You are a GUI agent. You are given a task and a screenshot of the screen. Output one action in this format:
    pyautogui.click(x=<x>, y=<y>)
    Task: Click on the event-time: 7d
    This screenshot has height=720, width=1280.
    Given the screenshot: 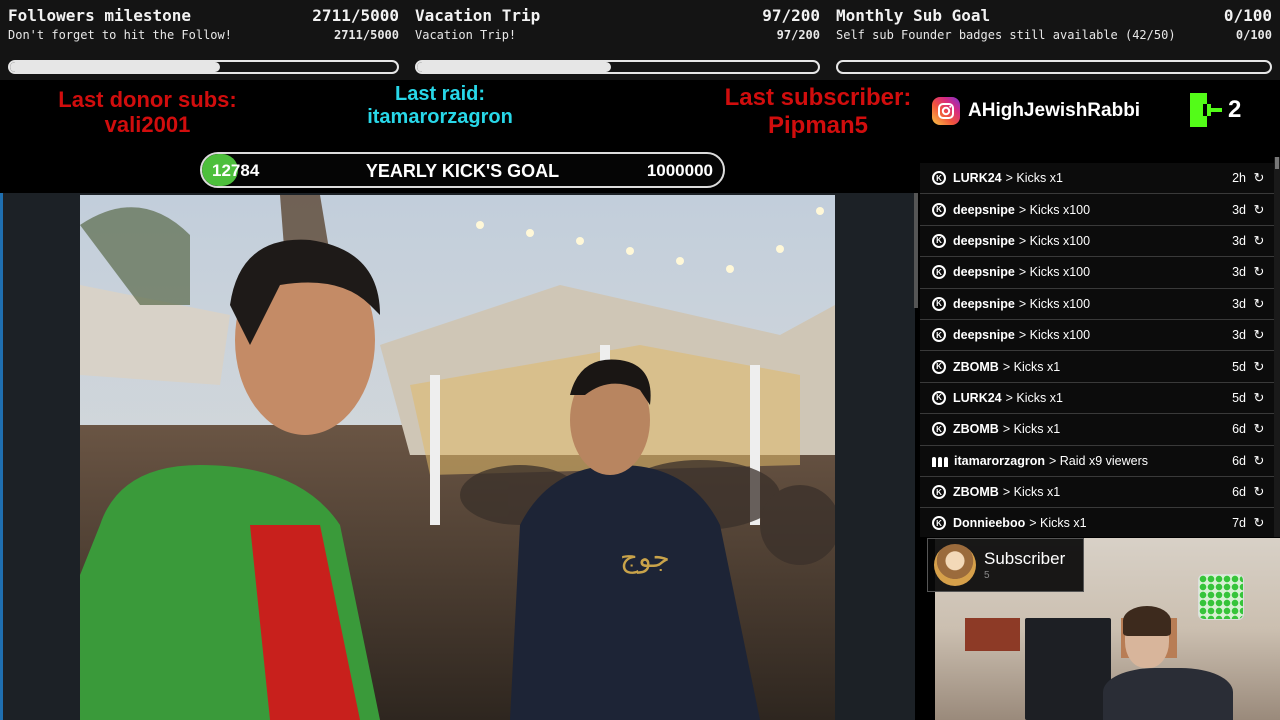 What is the action you would take?
    pyautogui.click(x=1239, y=523)
    